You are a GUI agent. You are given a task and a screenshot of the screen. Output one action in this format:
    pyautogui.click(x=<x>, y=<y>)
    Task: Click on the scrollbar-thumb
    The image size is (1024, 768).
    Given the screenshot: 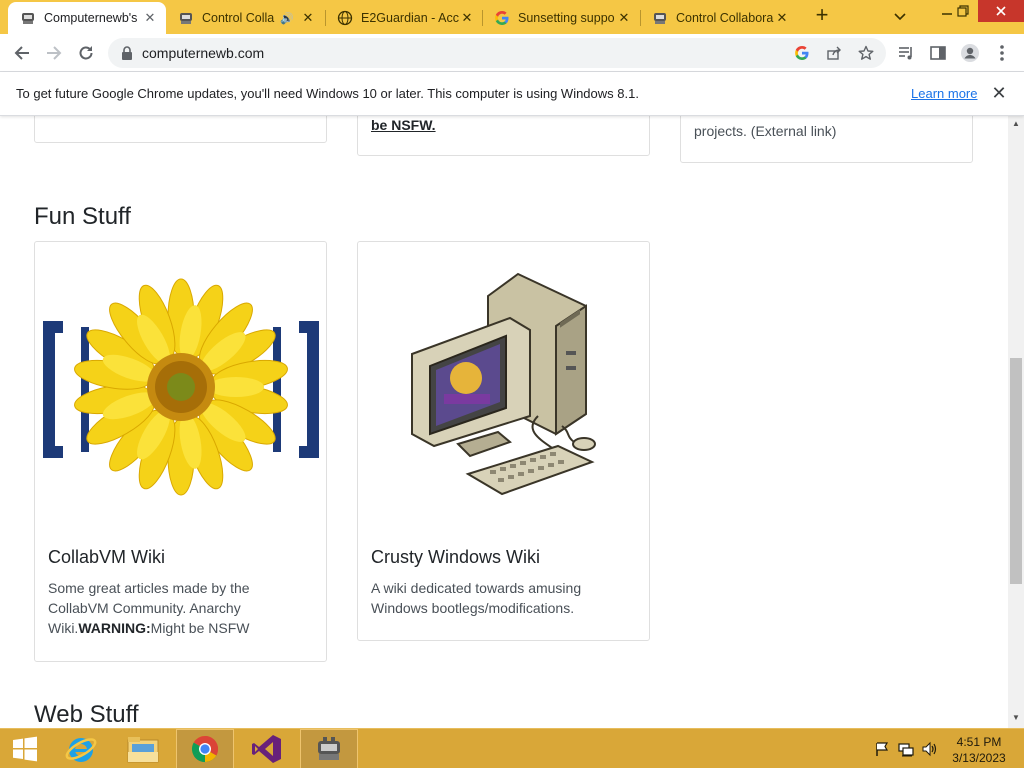 What is the action you would take?
    pyautogui.click(x=1016, y=471)
    